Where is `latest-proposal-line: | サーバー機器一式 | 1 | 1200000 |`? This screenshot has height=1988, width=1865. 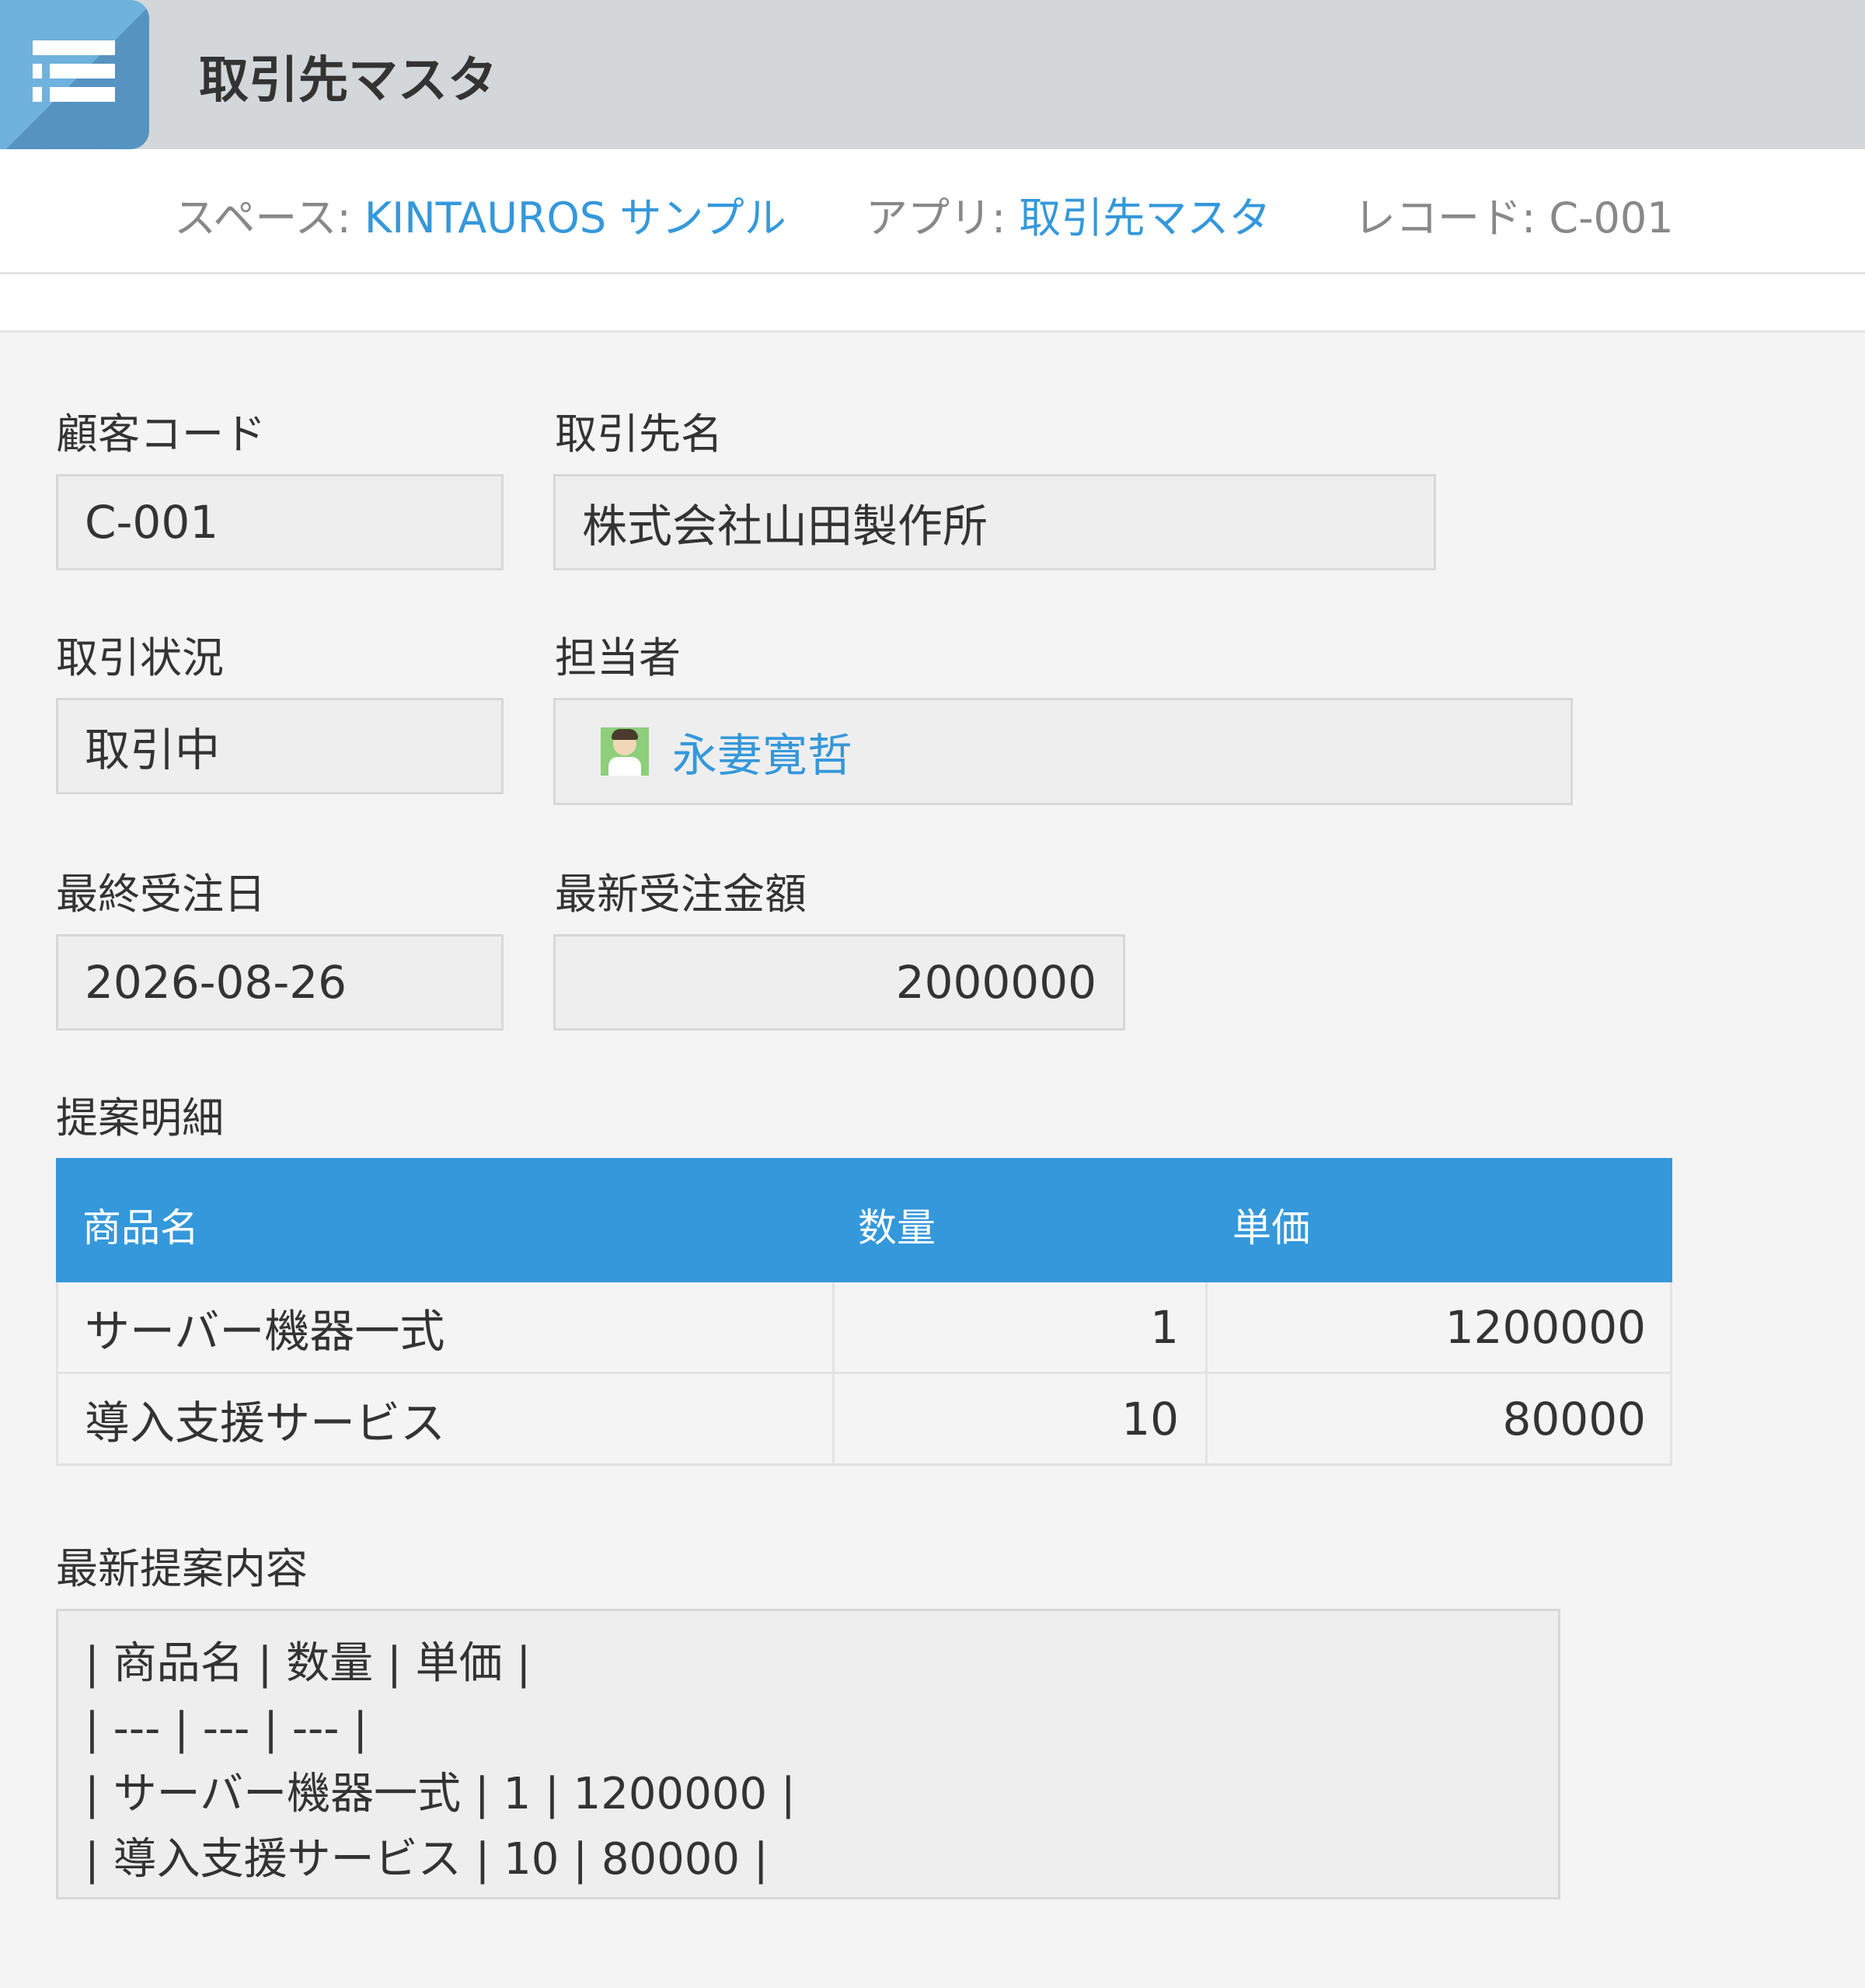 latest-proposal-line: | サーバー機器一式 | 1 | 1200000 | is located at coordinates (440, 1794).